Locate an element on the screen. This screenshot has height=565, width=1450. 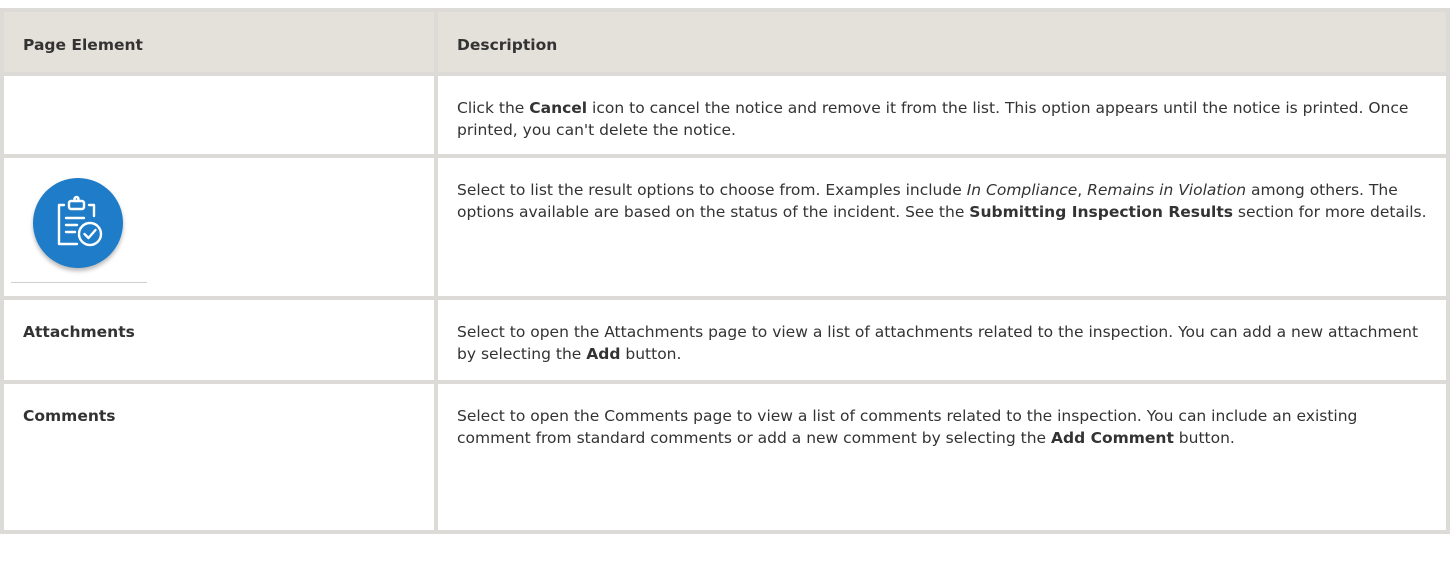
cancel-term: Cancel is located at coordinates (558, 108).